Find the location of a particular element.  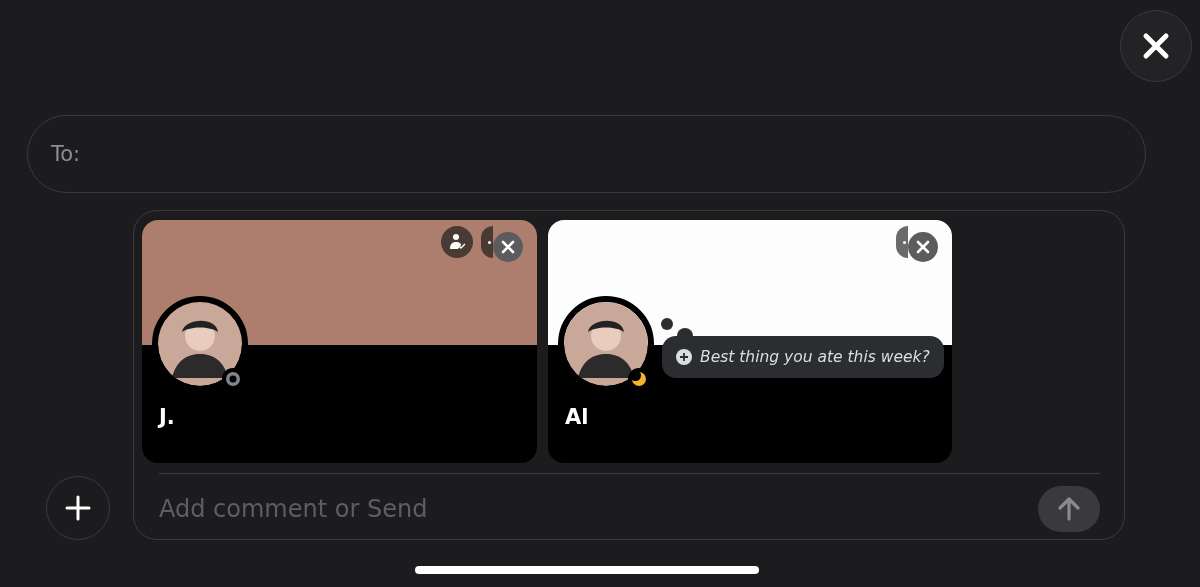

status-prompt-button: Best thing you ate this week? is located at coordinates (803, 357).